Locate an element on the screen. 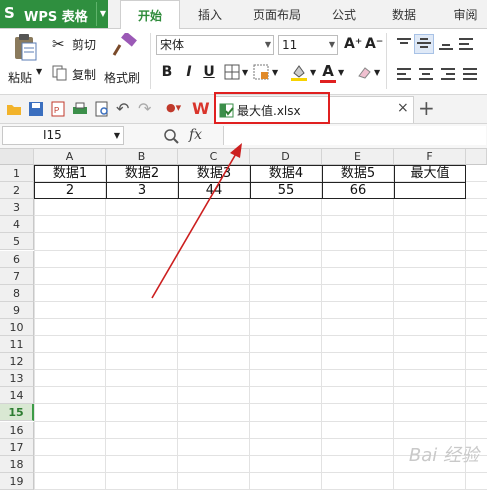 Image resolution: width=487 pixels, height=490 pixels. row-header-14: 14 is located at coordinates (17, 396).